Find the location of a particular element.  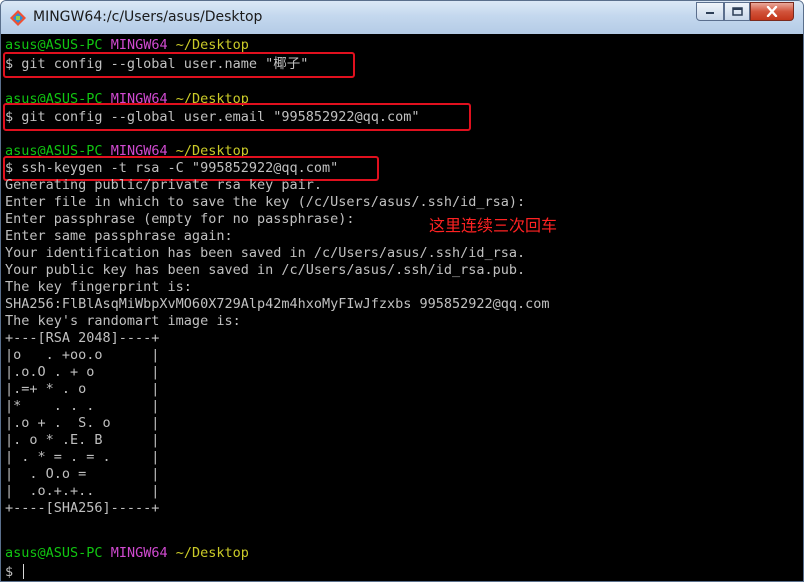

randomart-line: | .o.+.+.. | is located at coordinates (82, 491).